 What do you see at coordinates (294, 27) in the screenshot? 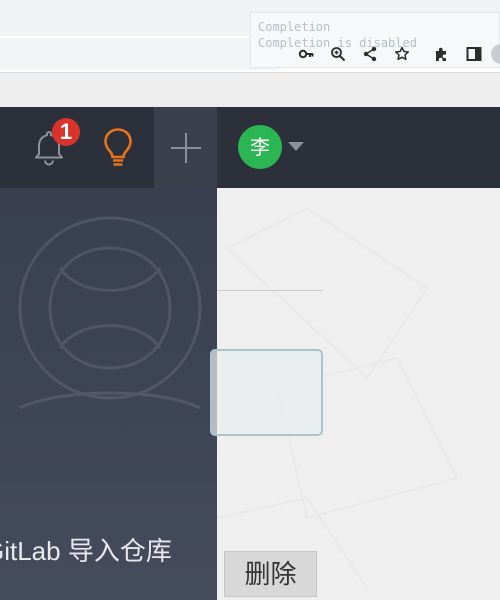
I see `tooltip-title: Completion` at bounding box center [294, 27].